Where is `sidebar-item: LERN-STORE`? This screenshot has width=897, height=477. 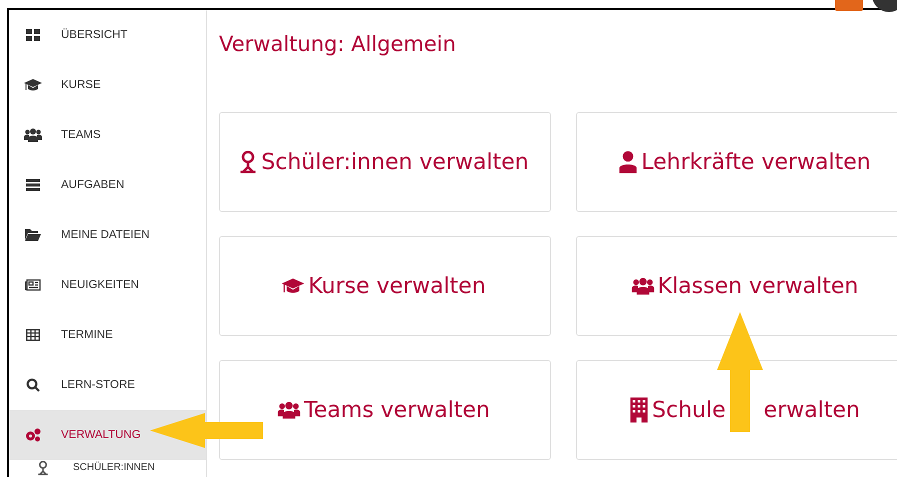 sidebar-item: LERN-STORE is located at coordinates (107, 385).